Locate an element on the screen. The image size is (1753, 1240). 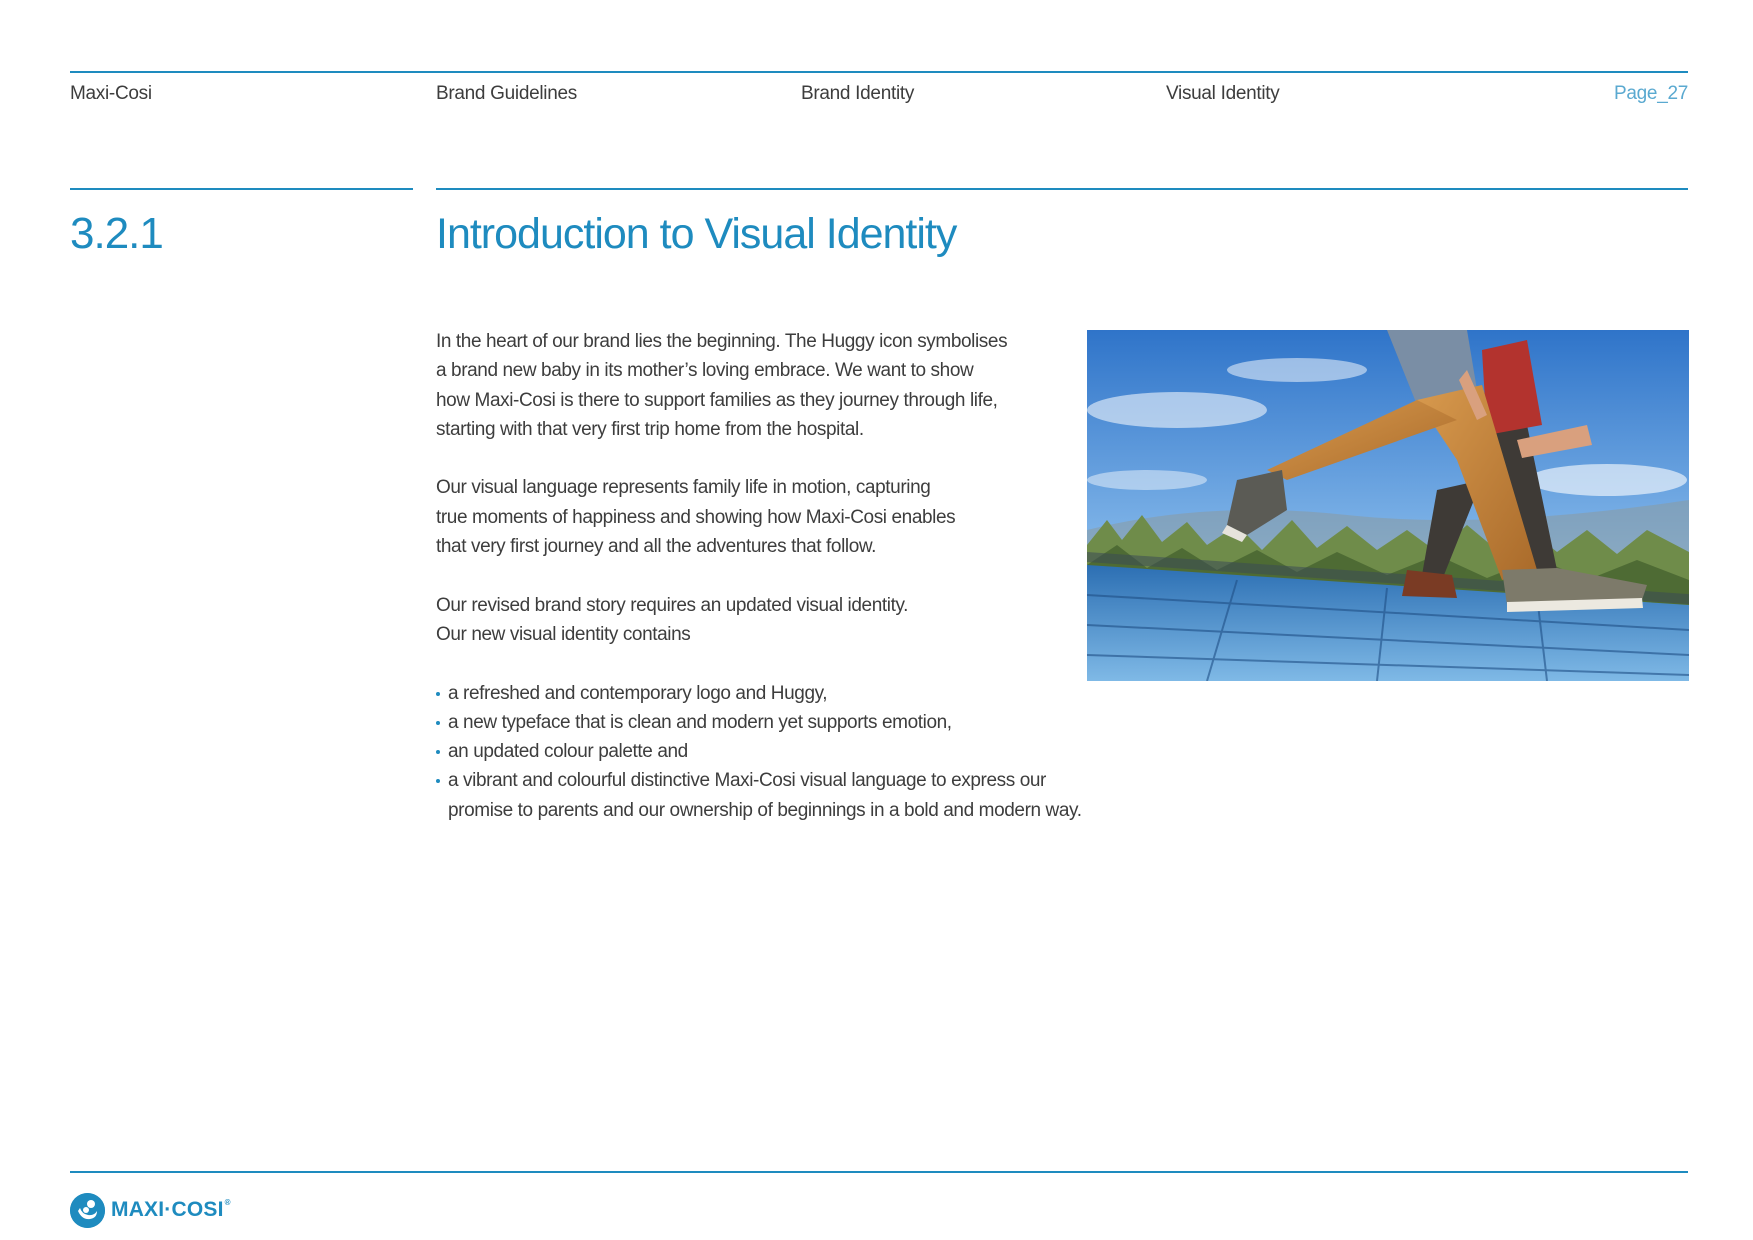
header-section: Visual Identity is located at coordinates (1223, 93).